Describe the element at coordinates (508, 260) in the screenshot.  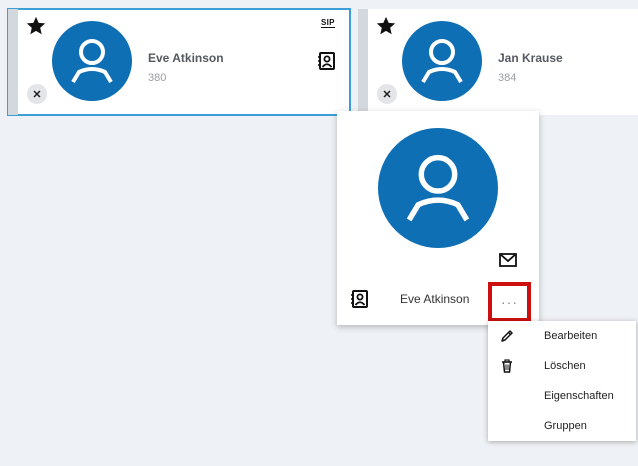
I see `mail-icon` at that location.